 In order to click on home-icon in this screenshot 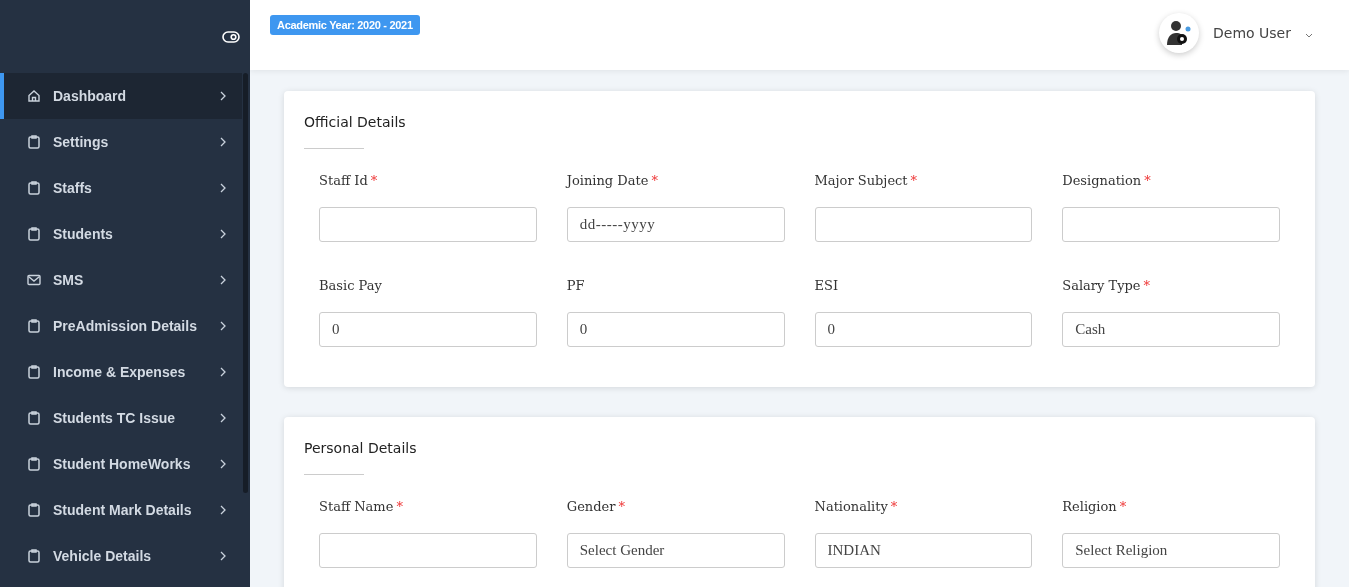, I will do `click(34, 96)`.